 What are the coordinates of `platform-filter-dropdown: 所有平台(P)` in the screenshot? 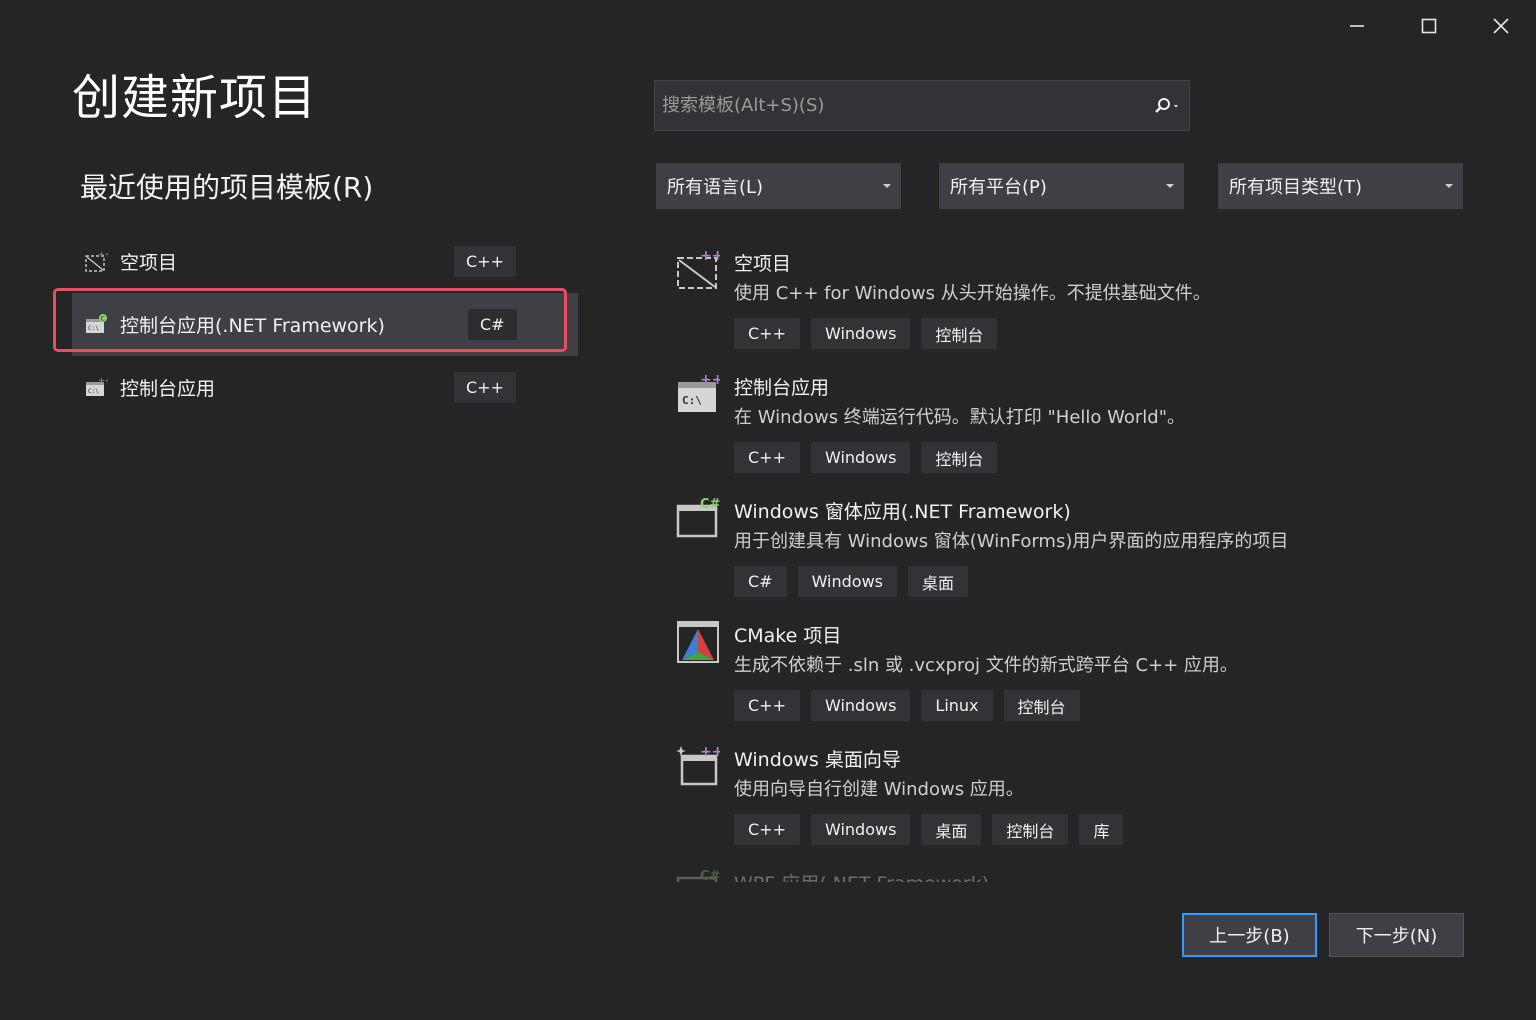 It's located at (1061, 186).